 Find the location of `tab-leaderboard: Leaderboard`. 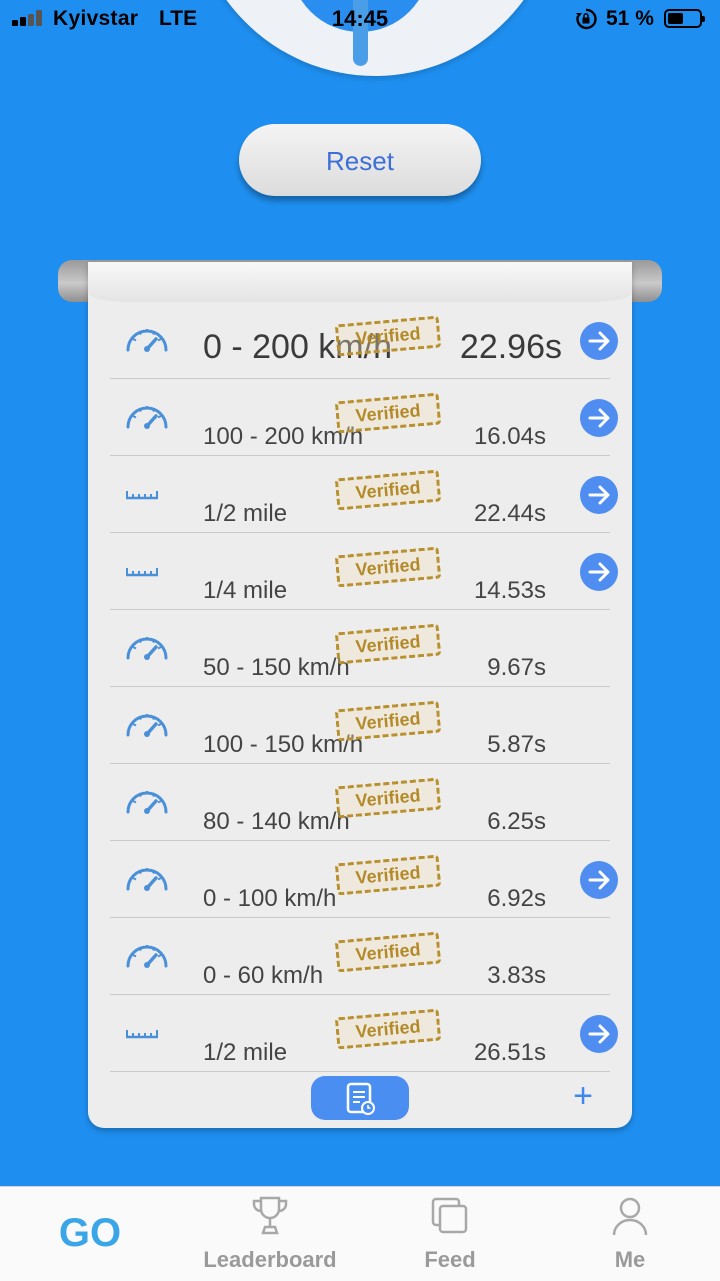

tab-leaderboard: Leaderboard is located at coordinates (270, 1234).